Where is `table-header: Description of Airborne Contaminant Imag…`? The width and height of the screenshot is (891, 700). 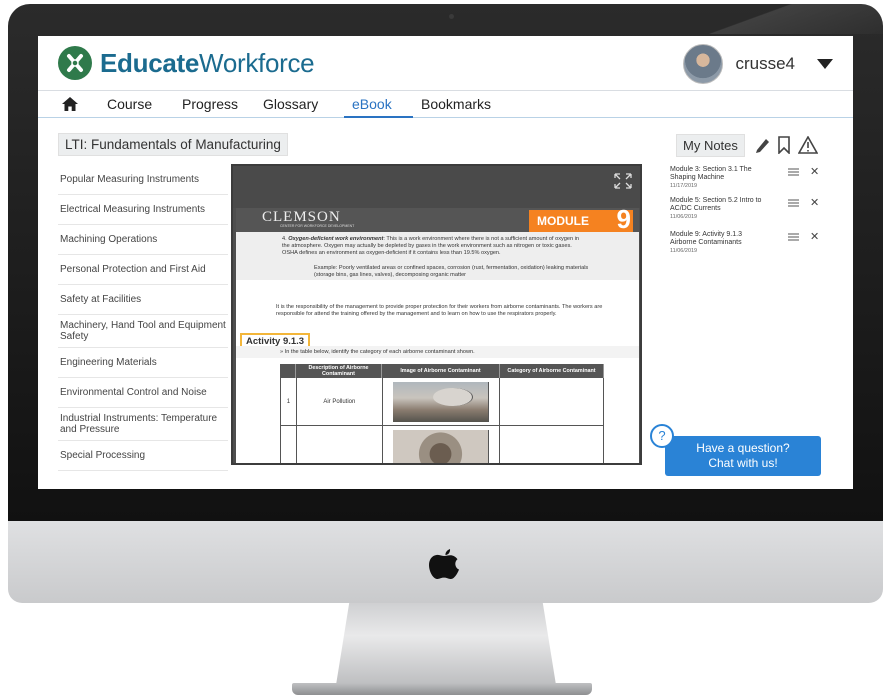 table-header: Description of Airborne Contaminant Imag… is located at coordinates (442, 371).